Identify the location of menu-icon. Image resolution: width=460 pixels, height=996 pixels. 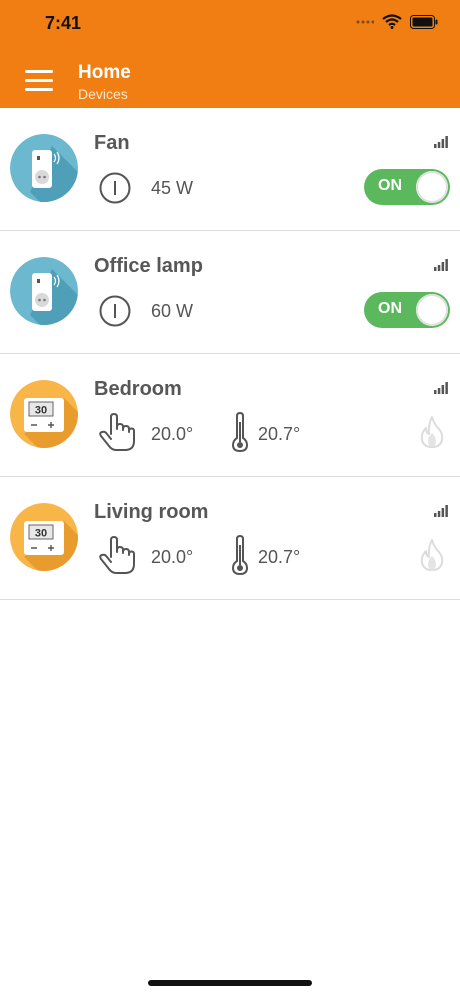
(39, 81).